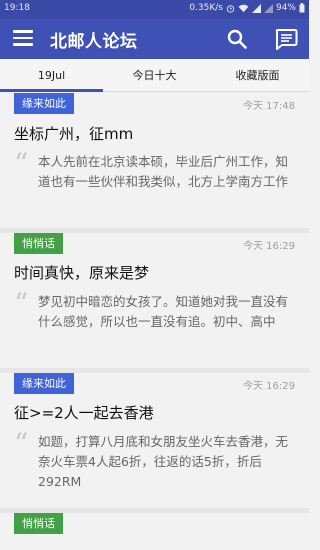  Describe the element at coordinates (84, 412) in the screenshot. I see `post-title: 征>=2人一起去香港` at that location.